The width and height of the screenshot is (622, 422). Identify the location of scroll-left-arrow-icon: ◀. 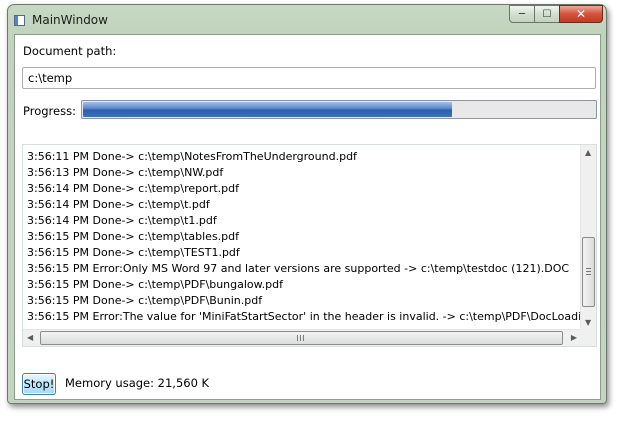
(30, 337).